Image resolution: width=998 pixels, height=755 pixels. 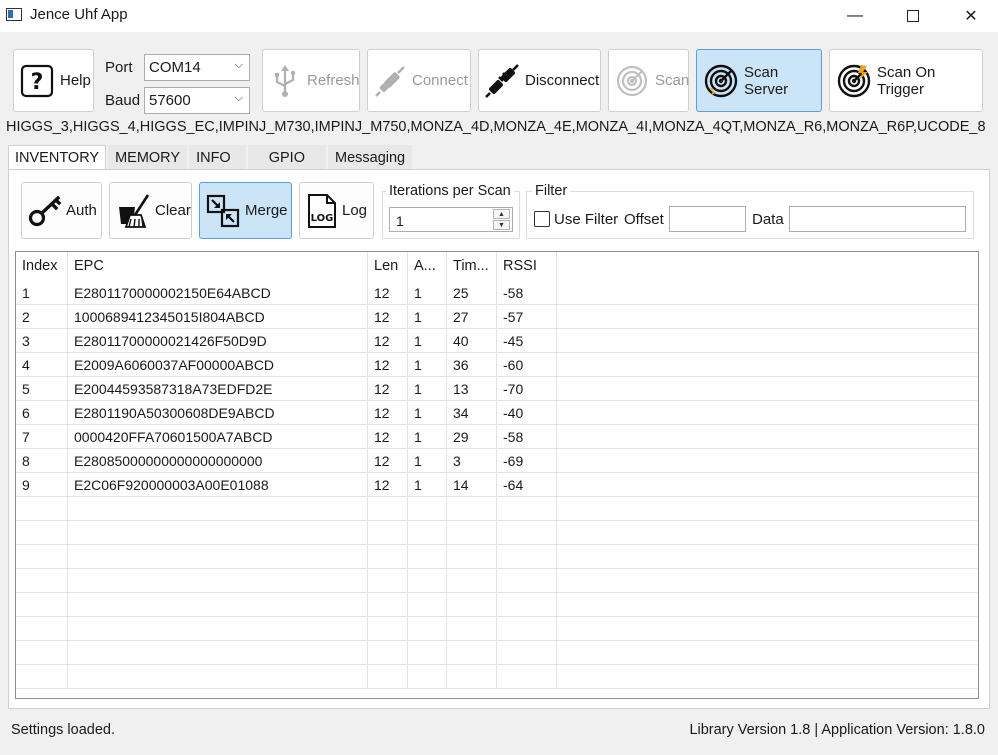 I want to click on log-icon-text: LOG, so click(x=322, y=218).